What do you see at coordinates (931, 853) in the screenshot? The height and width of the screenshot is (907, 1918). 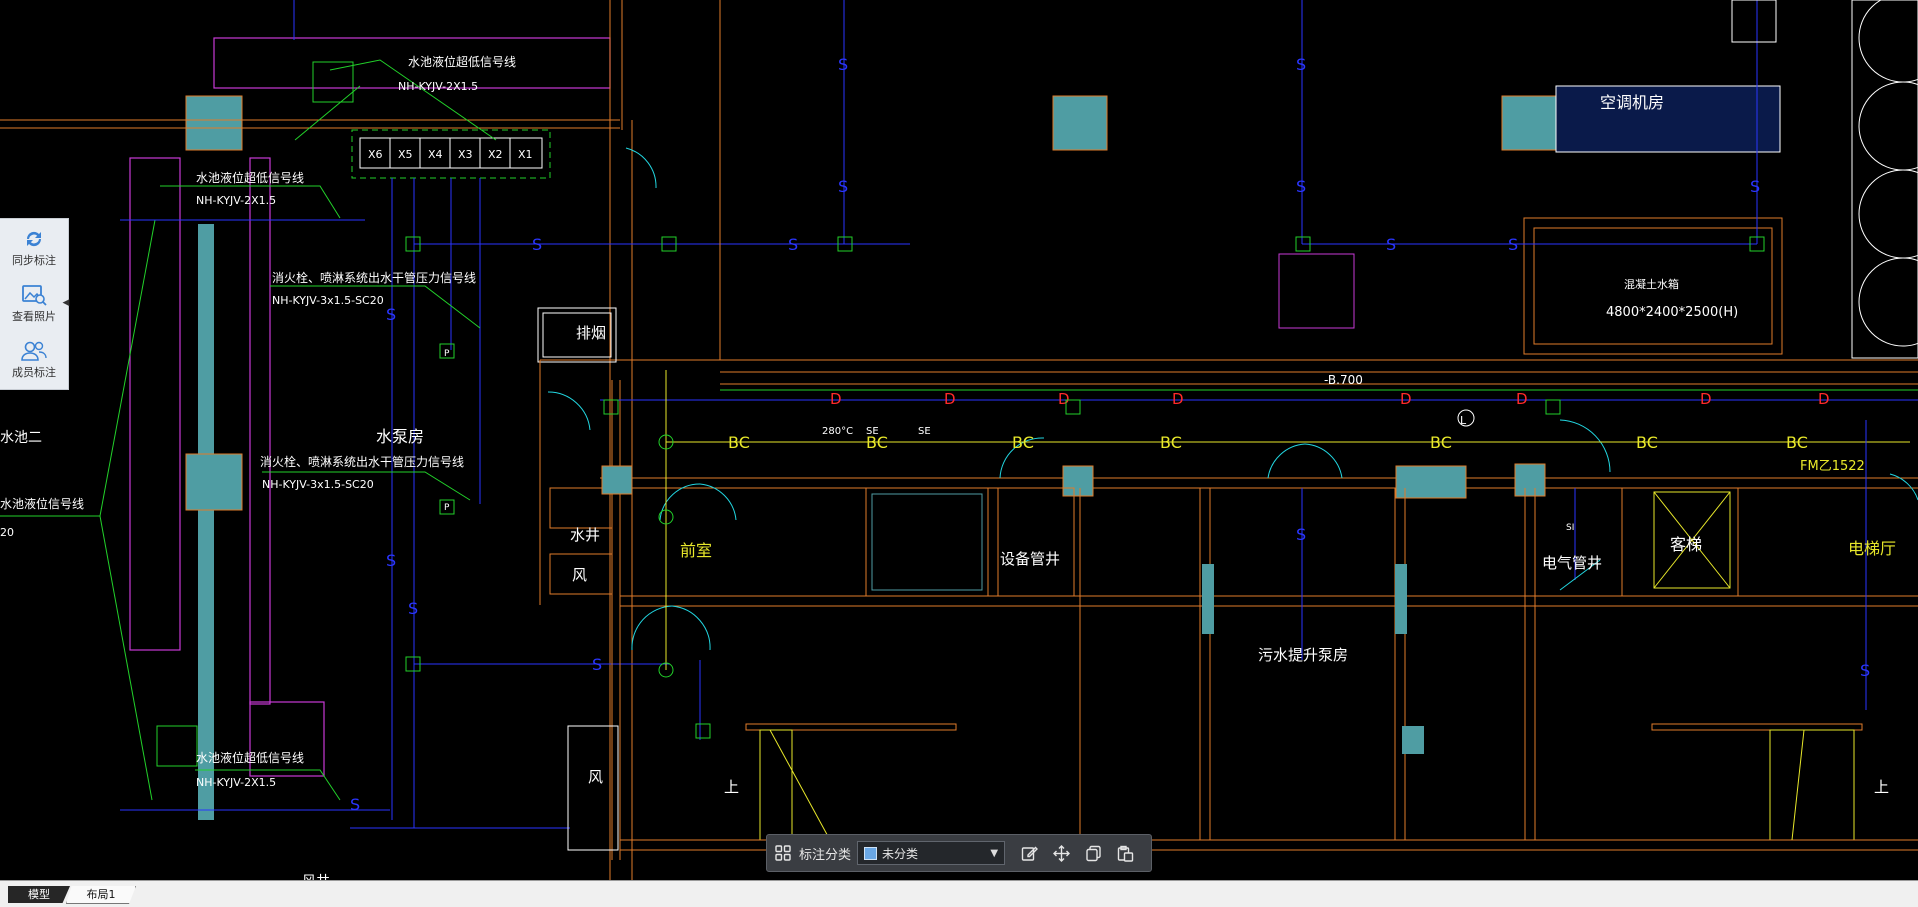 I see `category-select: 未分类 ▼` at bounding box center [931, 853].